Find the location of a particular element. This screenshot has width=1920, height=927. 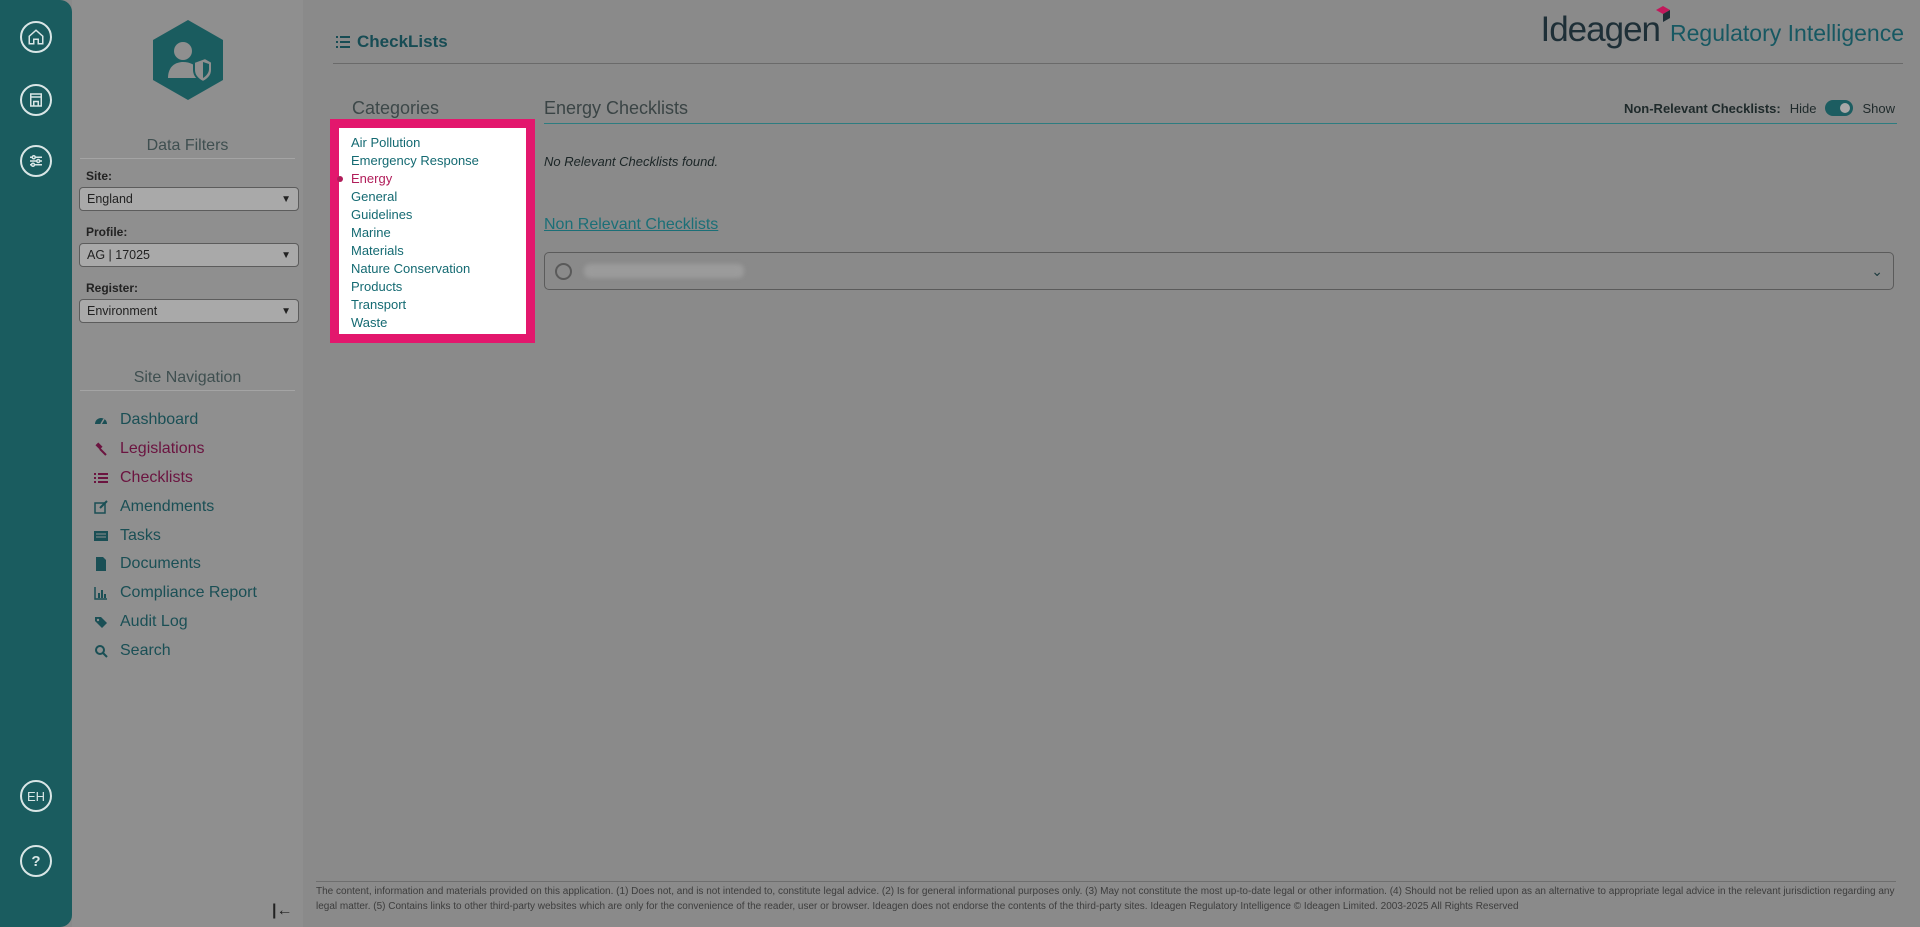

nav-label: Dashboard is located at coordinates (159, 419).